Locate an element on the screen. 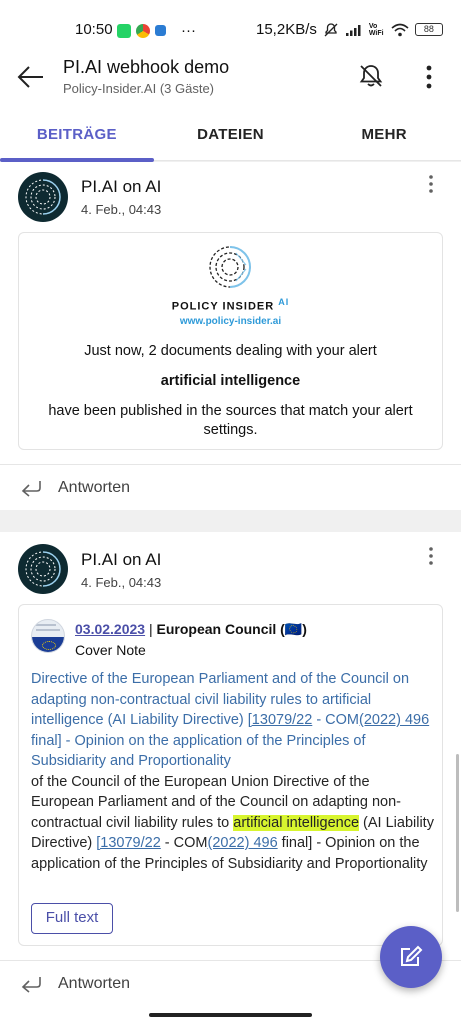  mute-icon is located at coordinates (331, 29).